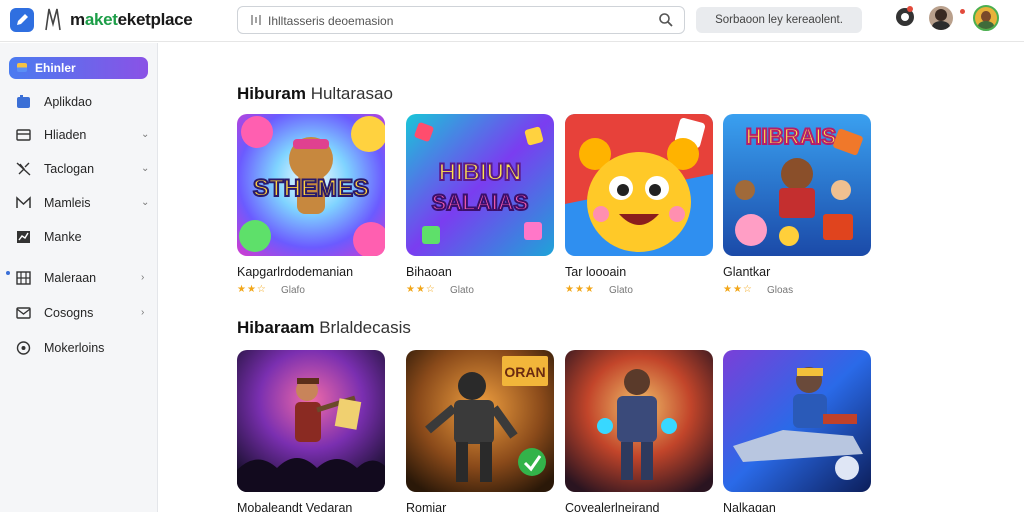 Image resolution: width=1024 pixels, height=512 pixels. What do you see at coordinates (23, 348) in the screenshot?
I see `settings-icon` at bounding box center [23, 348].